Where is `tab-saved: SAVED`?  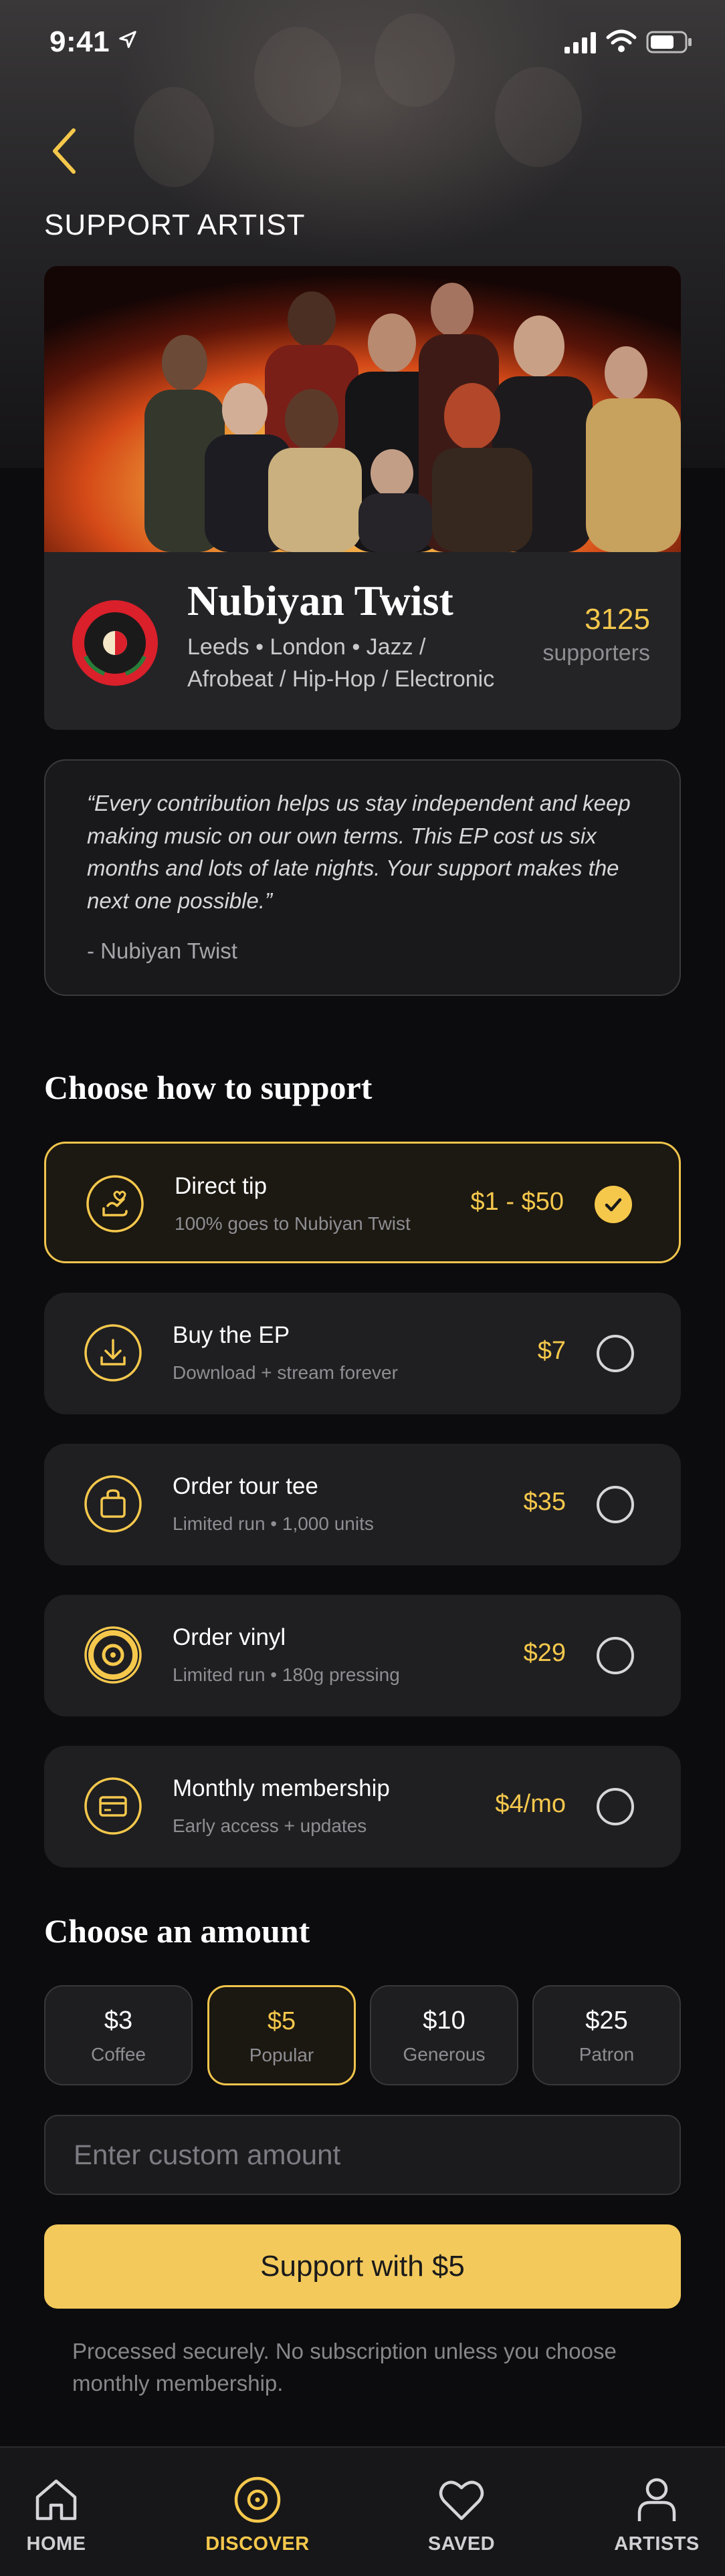
tab-saved: SAVED is located at coordinates (461, 2512).